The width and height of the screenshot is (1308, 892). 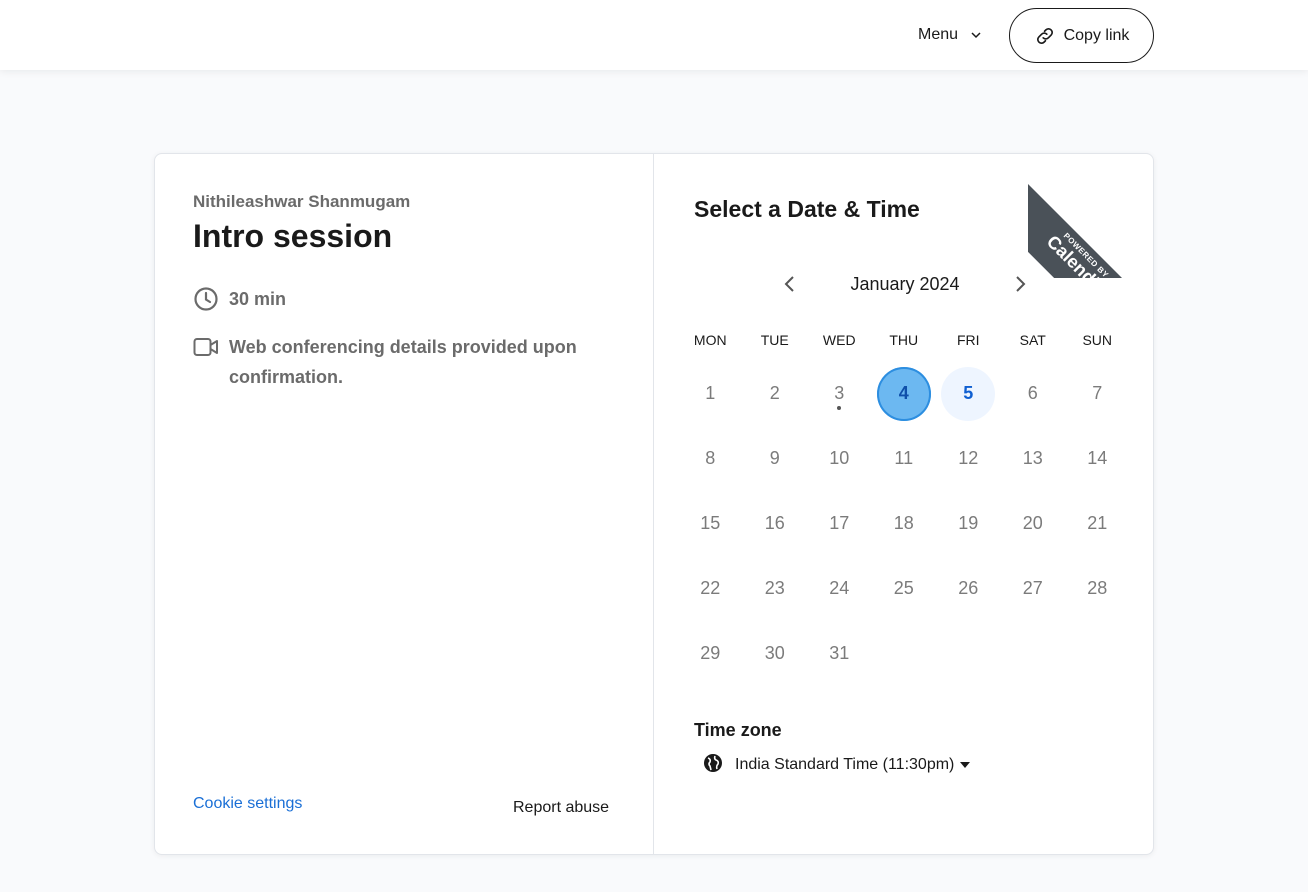 I want to click on weekday-header: MON TUE WED THU FRI SAT SUN, so click(x=904, y=345).